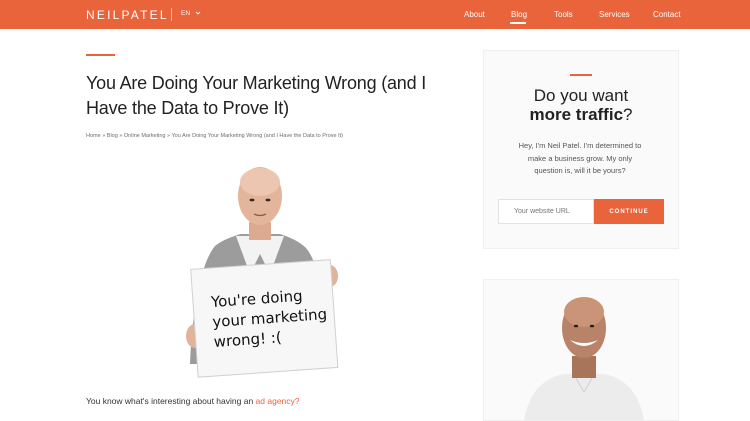 This screenshot has height=421, width=750. I want to click on nav-contact: Contact, so click(667, 14).